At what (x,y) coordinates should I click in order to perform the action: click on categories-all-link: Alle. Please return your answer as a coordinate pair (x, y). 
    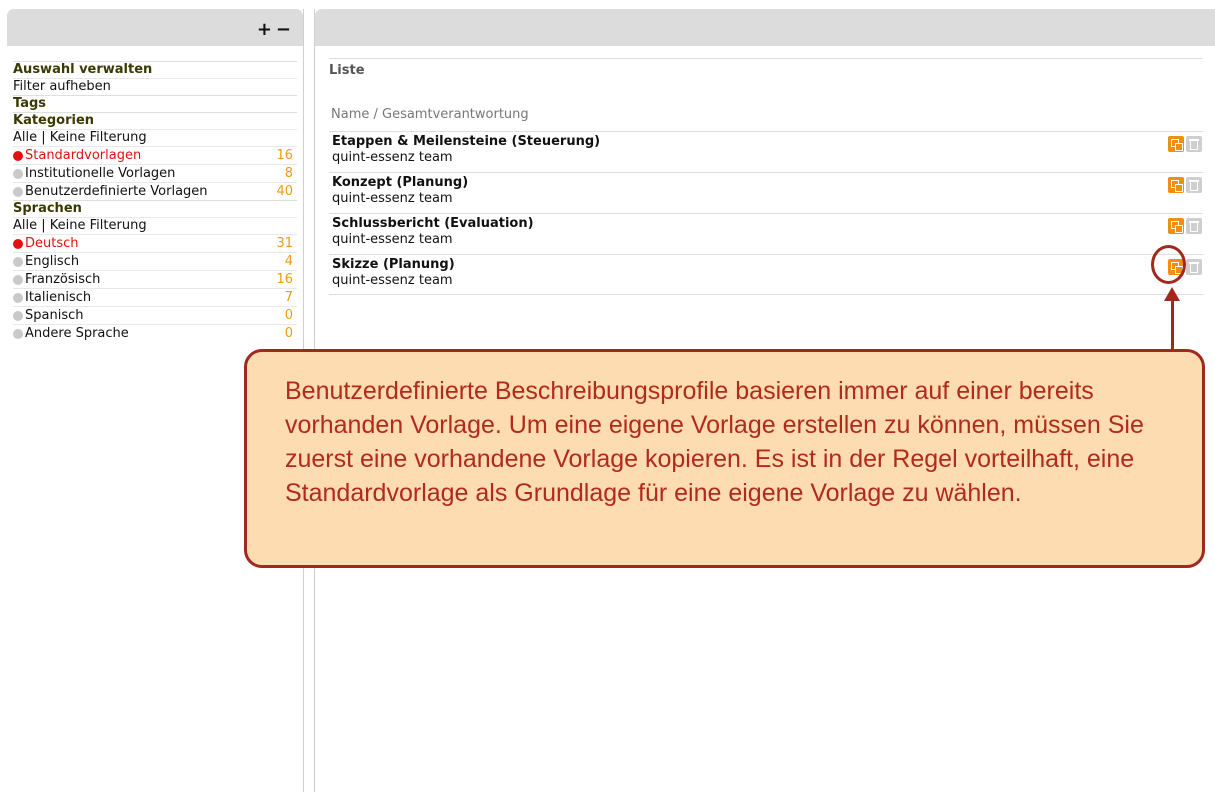
    Looking at the image, I should click on (25, 137).